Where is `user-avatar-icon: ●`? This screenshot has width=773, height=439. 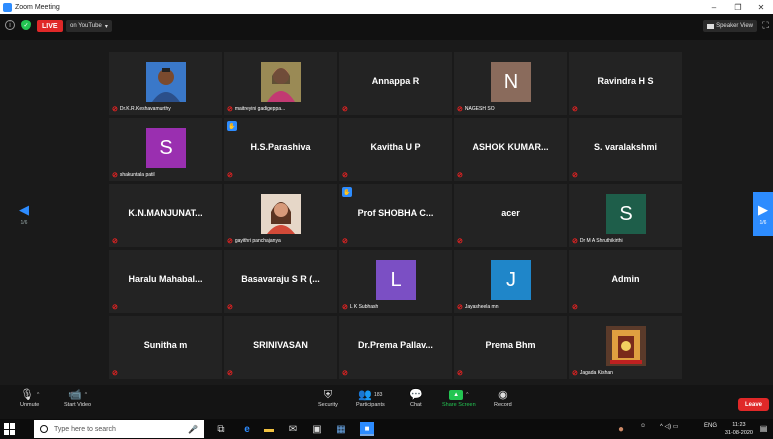
user-avatar-icon: ● is located at coordinates (621, 429).